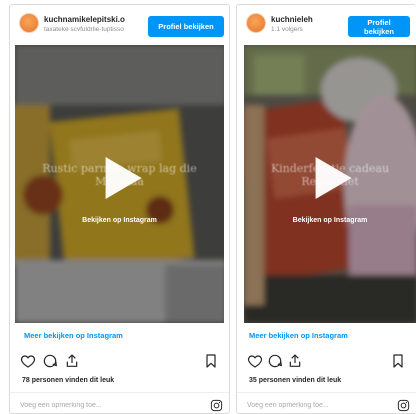 This screenshot has height=414, width=416. Describe the element at coordinates (84, 29) in the screenshot. I see `profile-subtitle: taxateke scvfuldrlie-tuptisso` at that location.